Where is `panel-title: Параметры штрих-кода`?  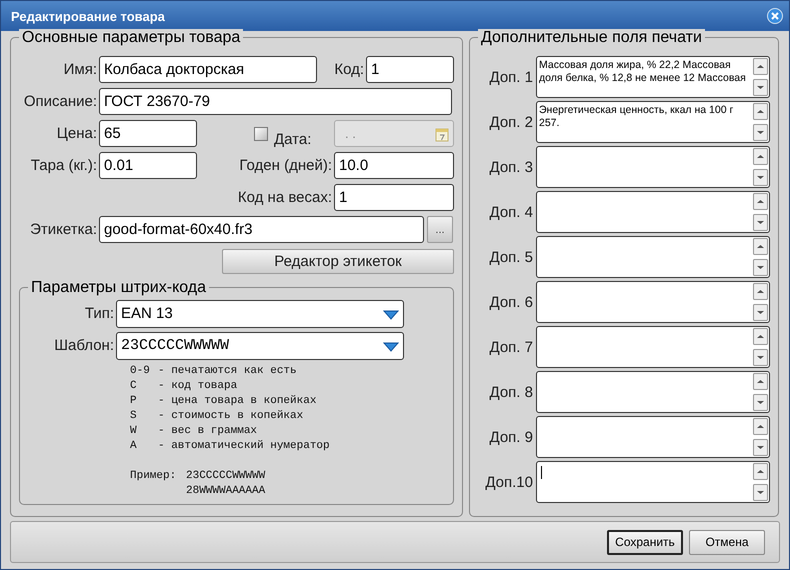 panel-title: Параметры штрих-кода is located at coordinates (119, 288).